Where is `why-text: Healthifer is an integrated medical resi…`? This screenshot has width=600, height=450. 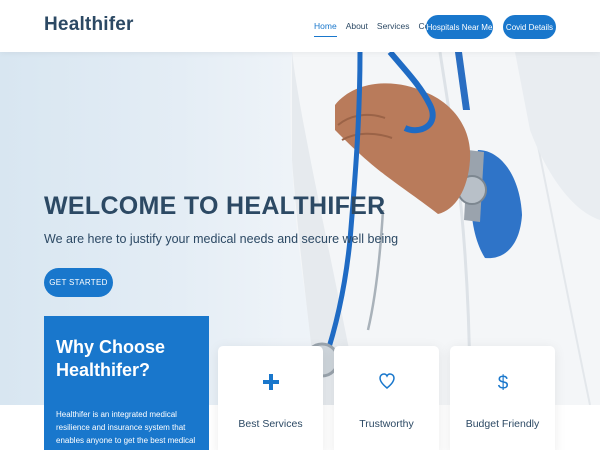 why-text: Healthifer is an integrated medical resi… is located at coordinates (126, 430).